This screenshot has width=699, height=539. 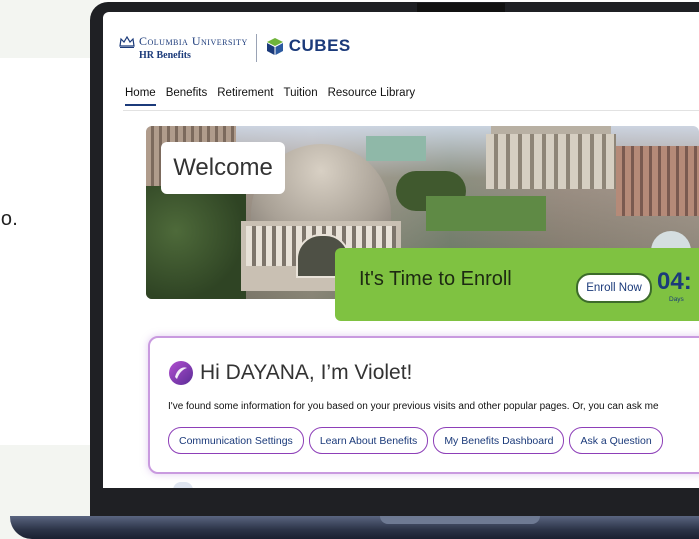 What do you see at coordinates (435, 279) in the screenshot?
I see `enroll-title: It's Time to Enroll` at bounding box center [435, 279].